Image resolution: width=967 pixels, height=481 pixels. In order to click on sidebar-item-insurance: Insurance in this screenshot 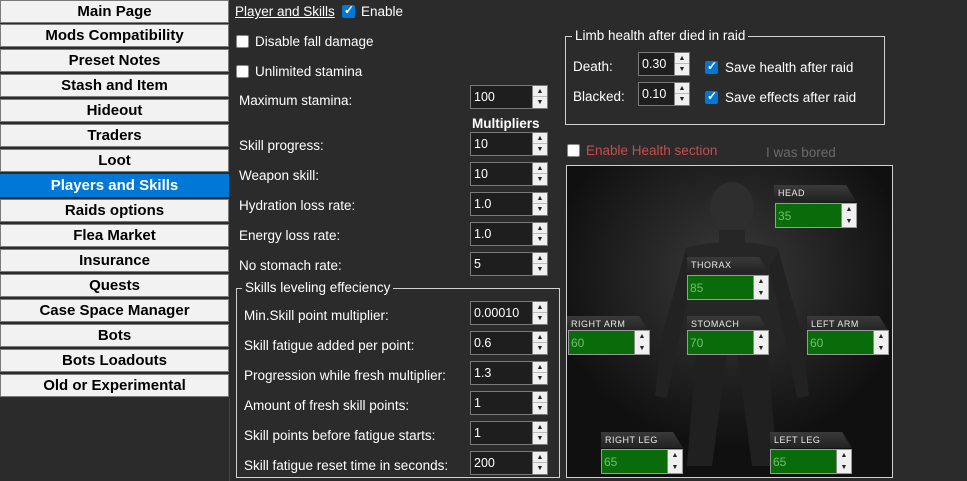, I will do `click(114, 260)`.